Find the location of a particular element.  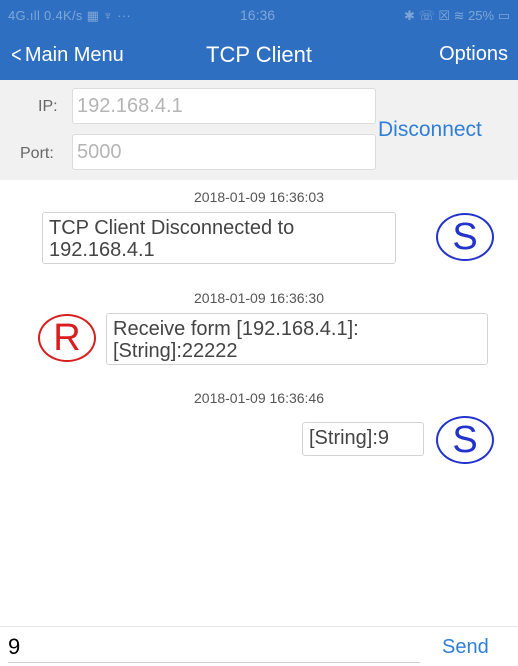

status-bar-system-icons: ✱ ☏ ☒ ≋ 25% ▭ is located at coordinates (456, 15).